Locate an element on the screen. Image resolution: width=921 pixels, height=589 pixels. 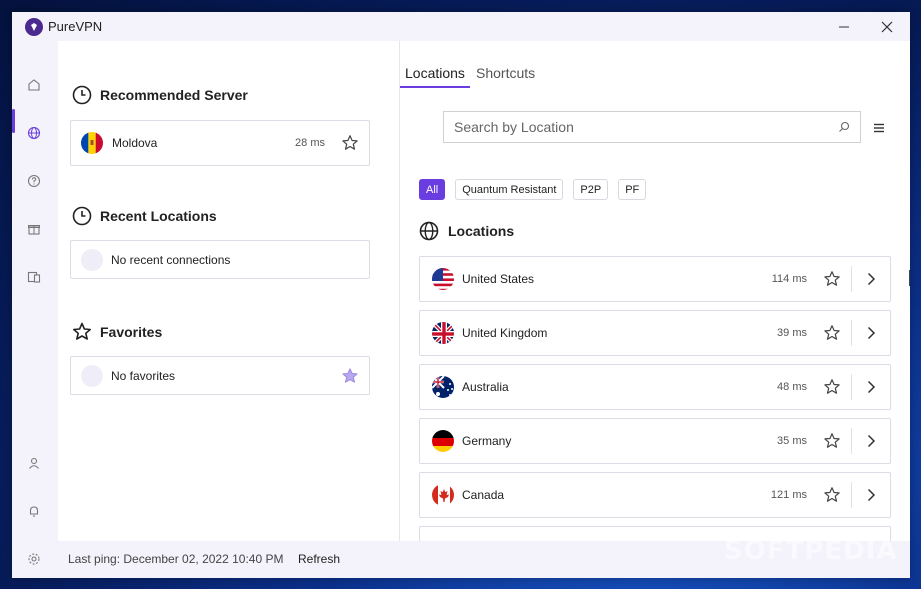
recommended-heading-text: Recommended Server is located at coordinates (174, 95).